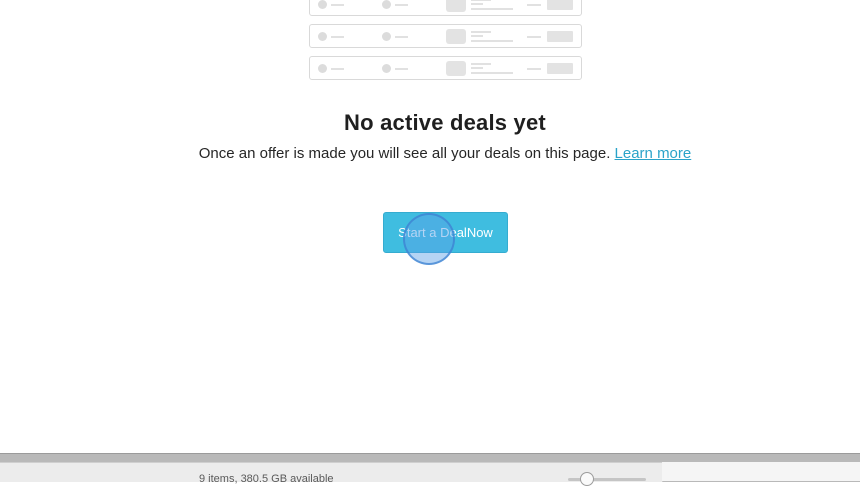 This screenshot has width=860, height=486. I want to click on deals-placeholder-illustration, so click(445, 44).